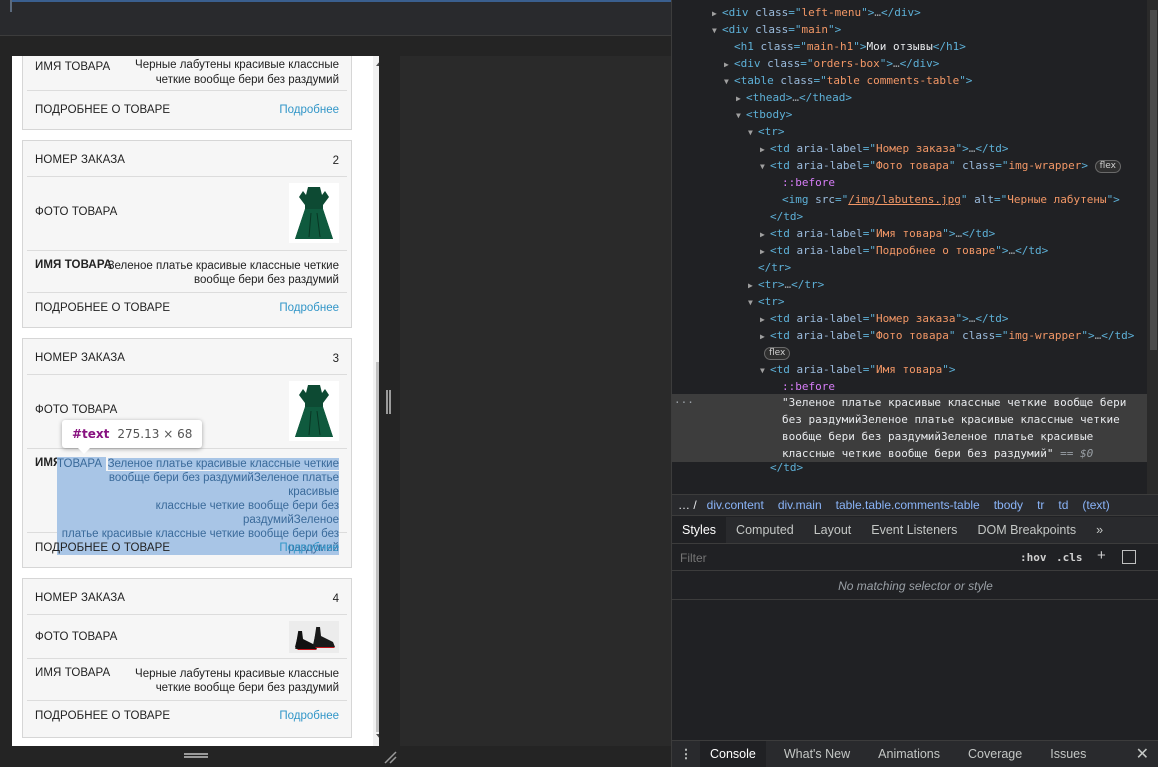 The height and width of the screenshot is (767, 1158). I want to click on tab-styles: Styles, so click(699, 530).